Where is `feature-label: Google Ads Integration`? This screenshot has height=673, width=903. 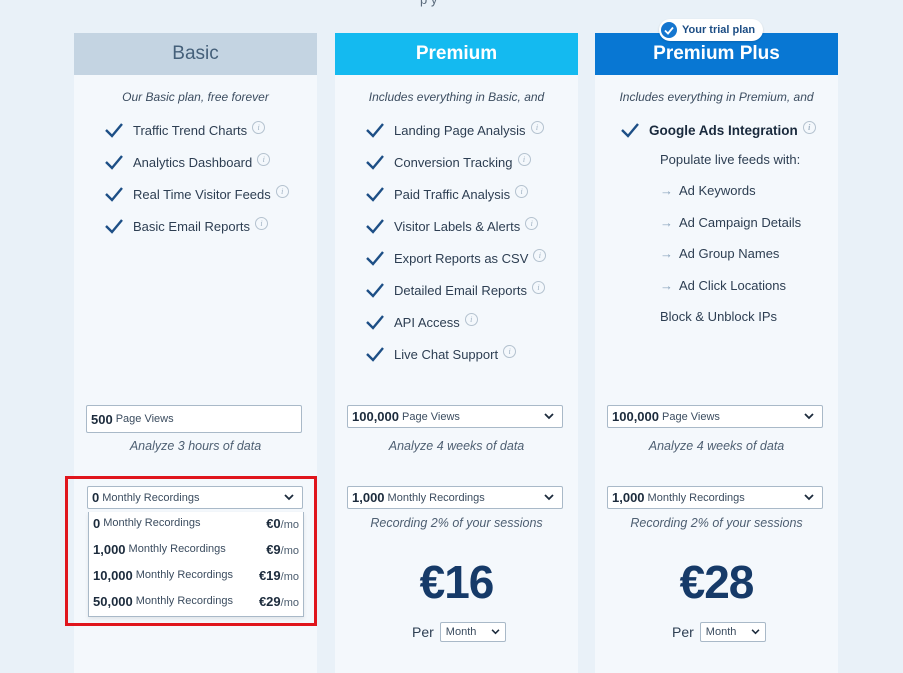
feature-label: Google Ads Integration is located at coordinates (723, 130).